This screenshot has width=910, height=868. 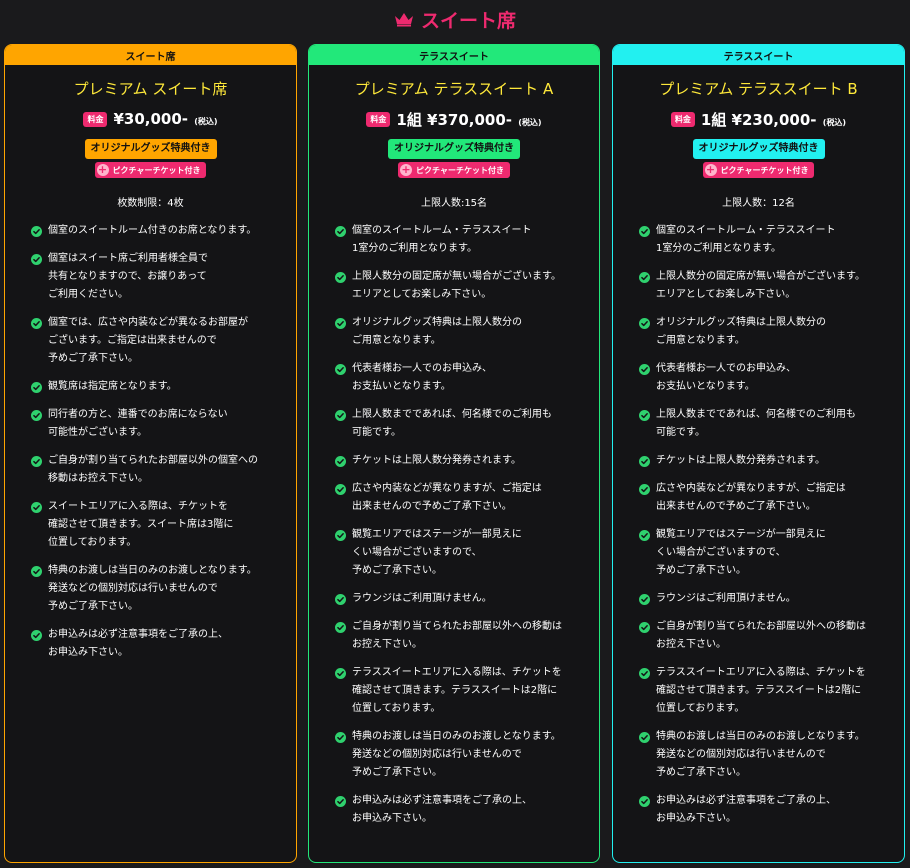 I want to click on note-text: 観覧席は指定席となります。, so click(x=112, y=386).